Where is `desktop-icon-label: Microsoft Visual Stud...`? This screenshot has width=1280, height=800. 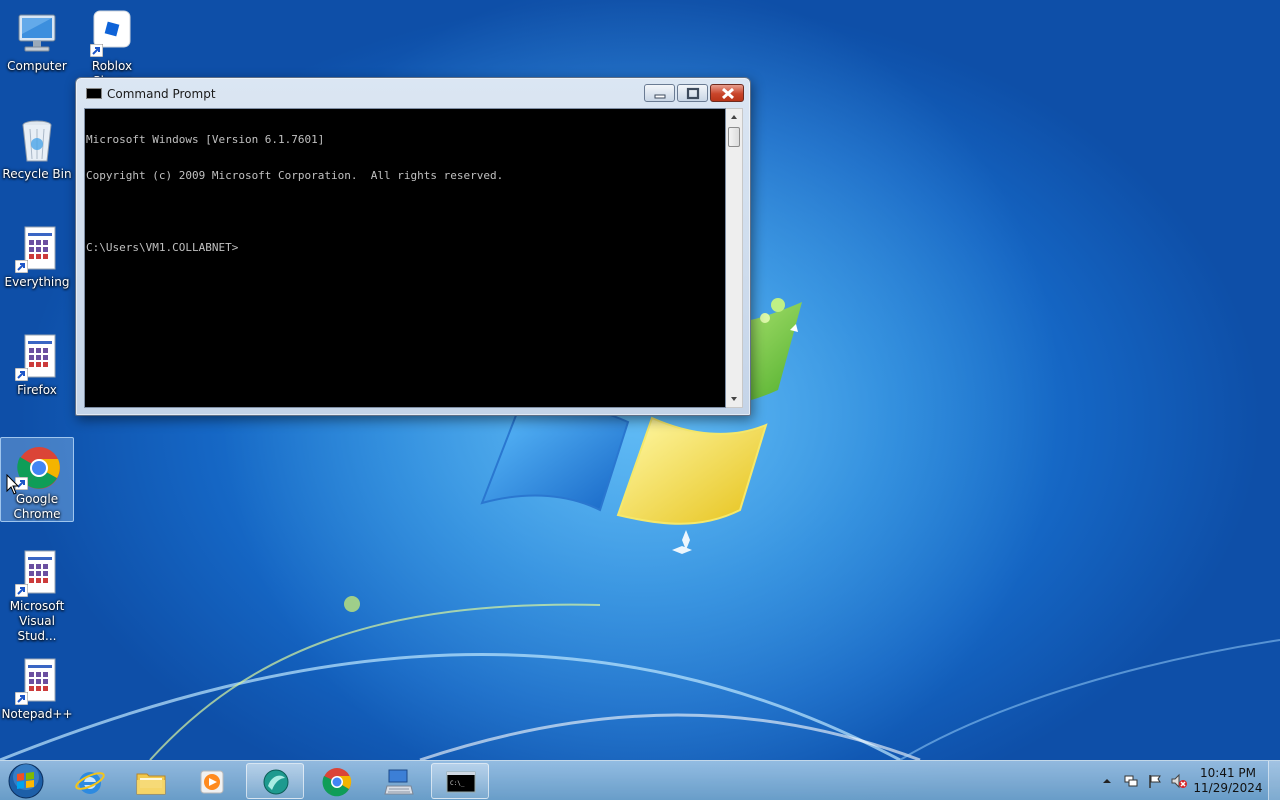
desktop-icon-label: Microsoft Visual Stud... is located at coordinates (37, 621).